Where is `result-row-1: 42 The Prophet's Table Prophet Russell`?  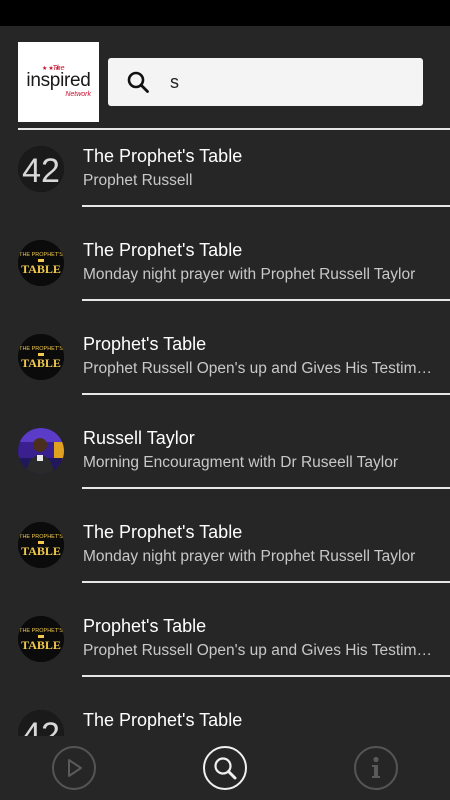 result-row-1: 42 The Prophet's Table Prophet Russell is located at coordinates (225, 177).